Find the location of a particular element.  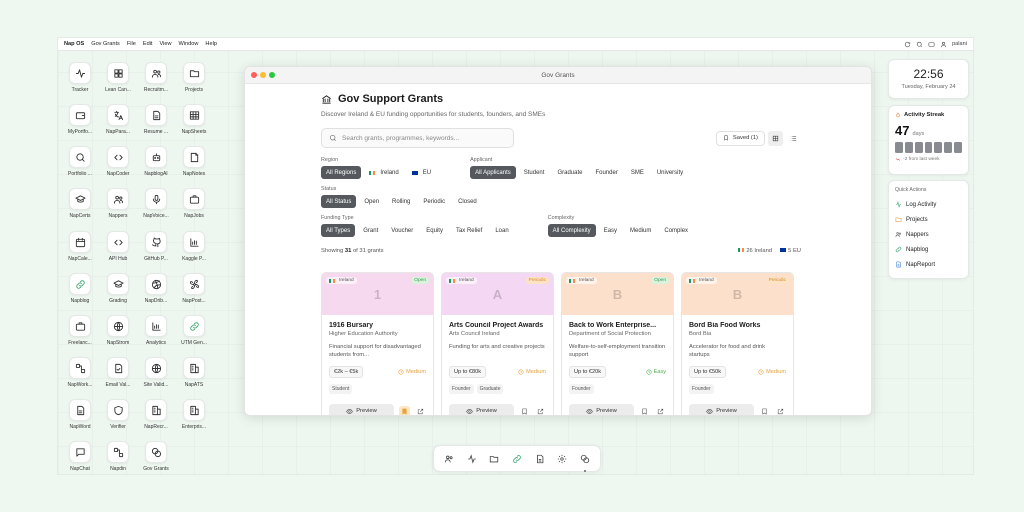

command-icon is located at coordinates (931, 44).